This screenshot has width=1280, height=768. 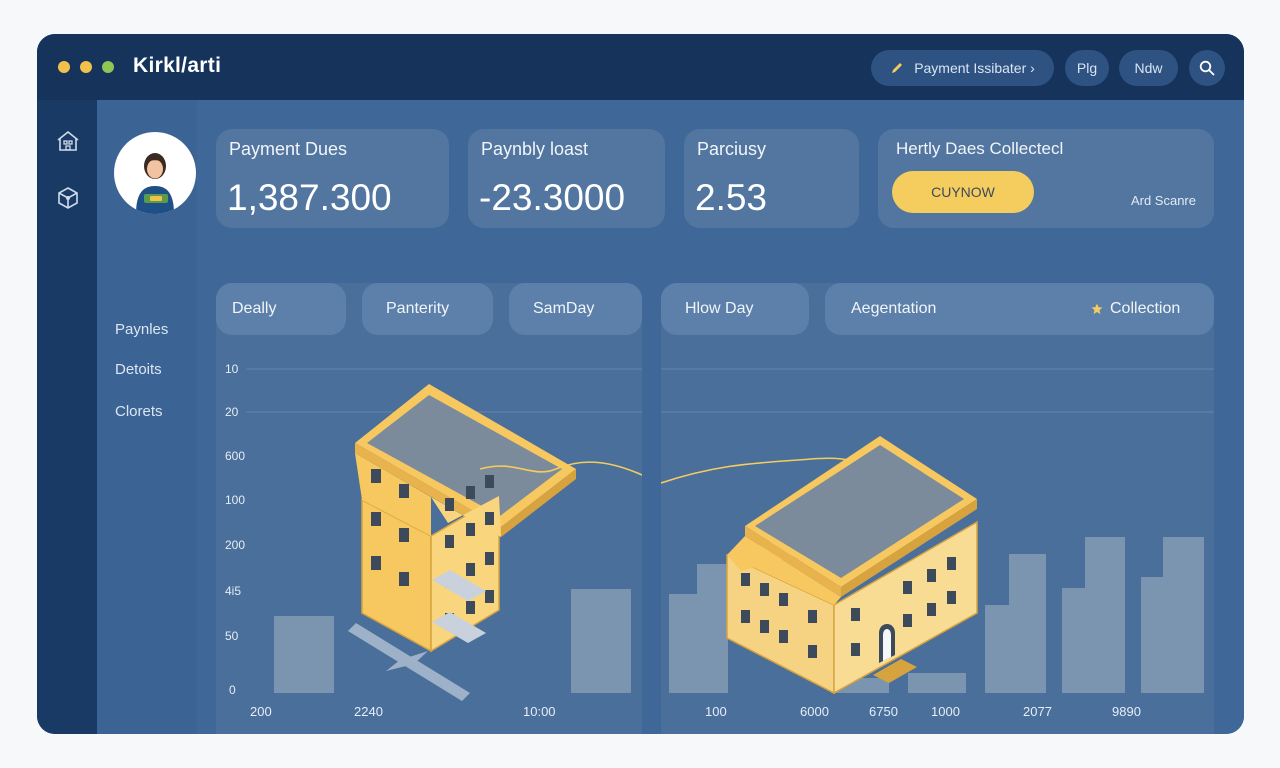 What do you see at coordinates (1037, 711) in the screenshot?
I see `x-tick: 2077` at bounding box center [1037, 711].